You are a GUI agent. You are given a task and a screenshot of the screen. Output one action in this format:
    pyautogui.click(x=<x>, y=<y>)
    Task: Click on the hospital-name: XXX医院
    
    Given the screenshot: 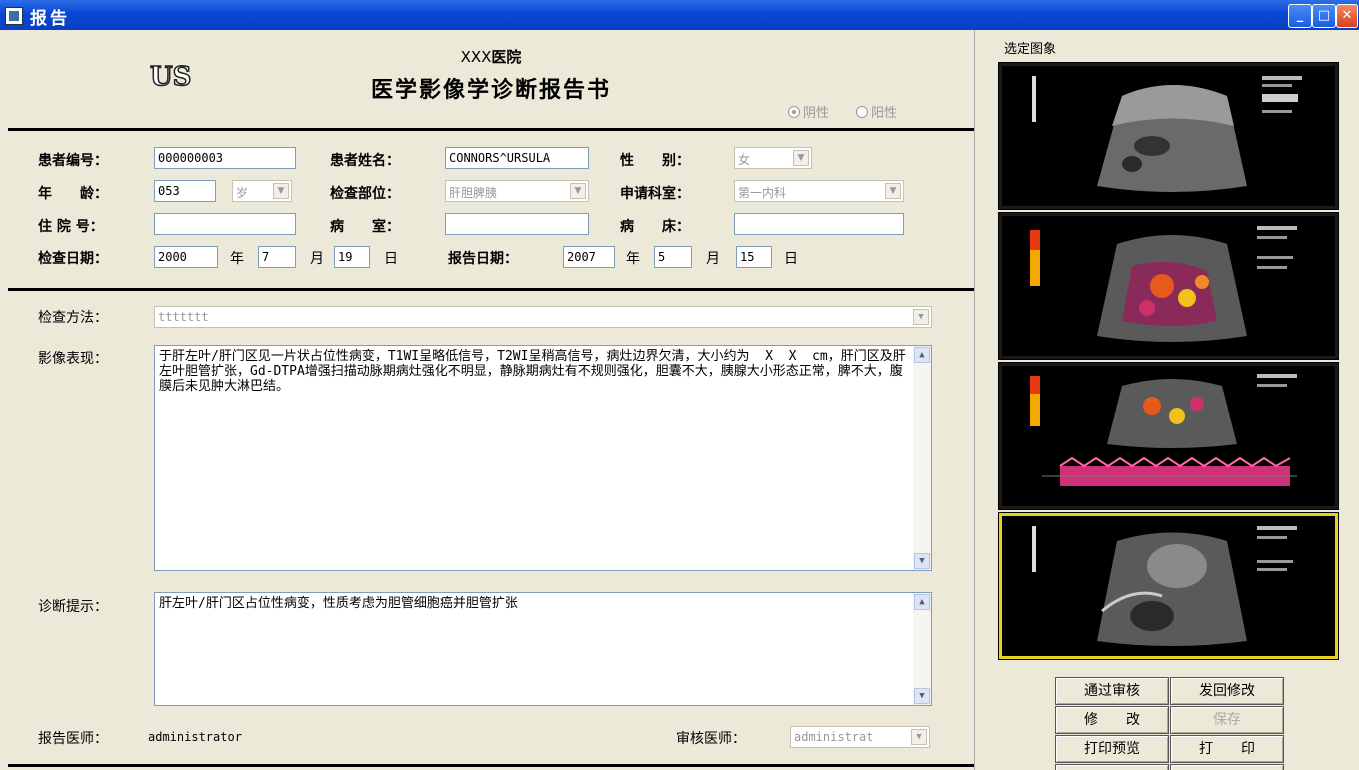 What is the action you would take?
    pyautogui.click(x=491, y=57)
    